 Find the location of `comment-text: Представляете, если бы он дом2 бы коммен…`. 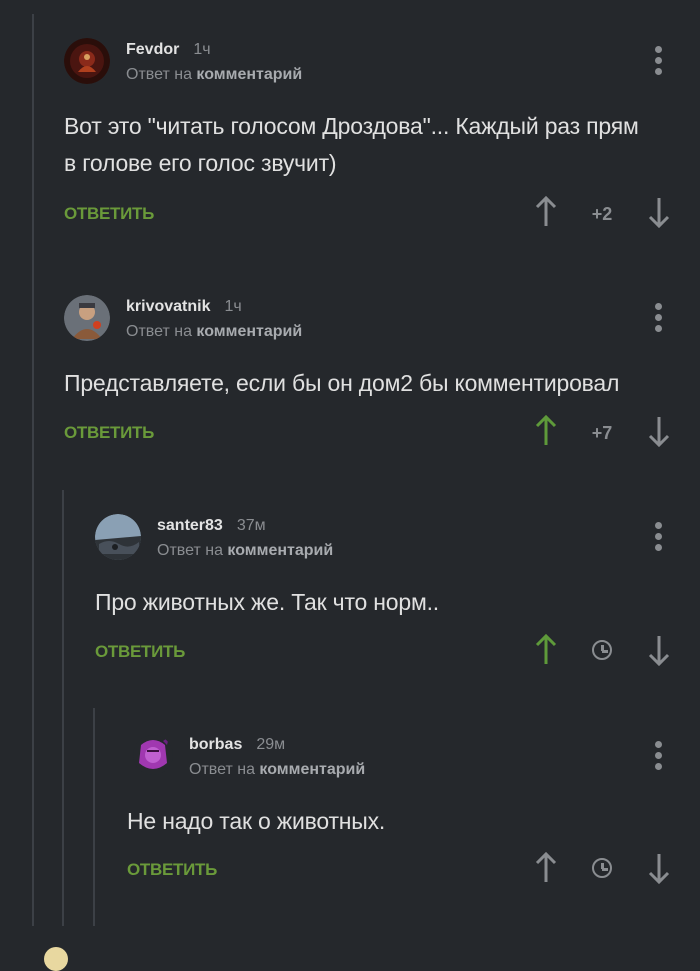

comment-text: Представляете, если бы он дом2 бы коммен… is located at coordinates (342, 383).